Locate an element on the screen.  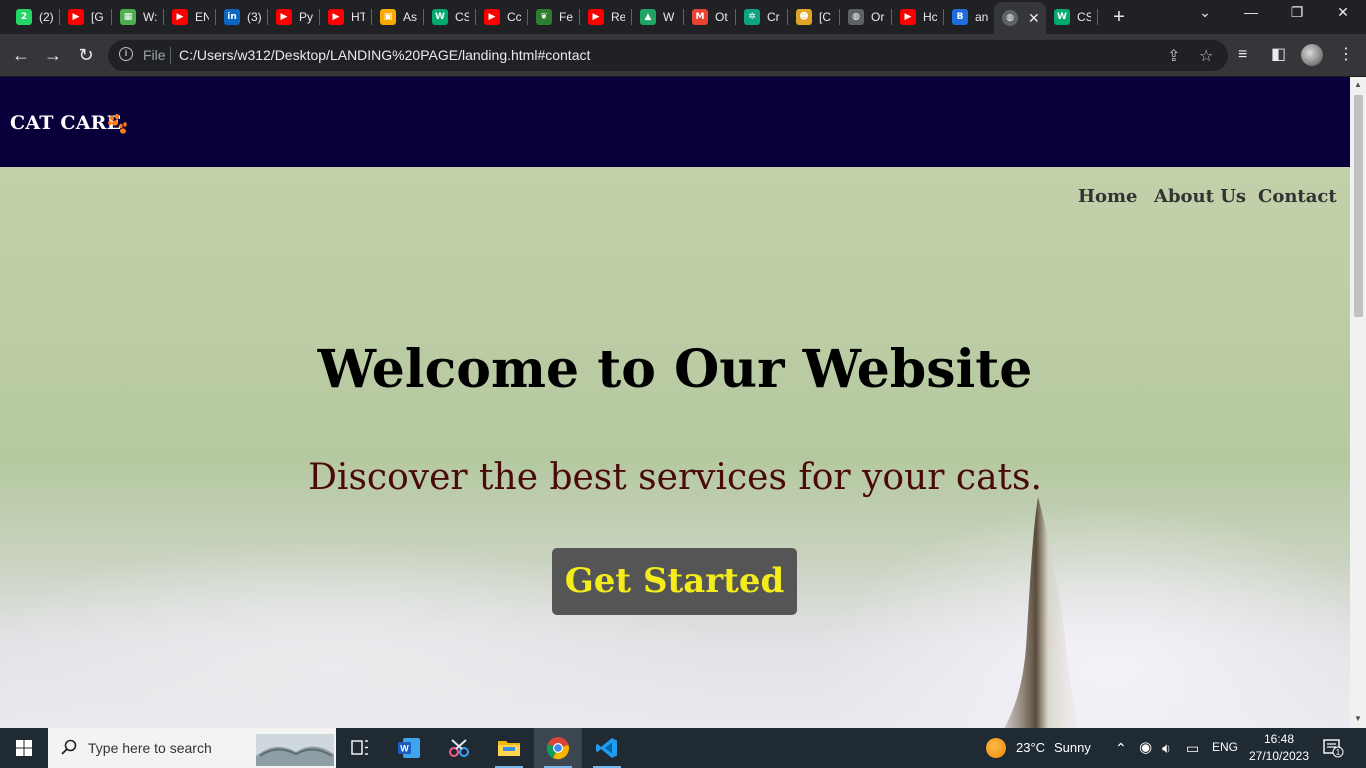
taskbar-vscode-app is located at coordinates (607, 748).